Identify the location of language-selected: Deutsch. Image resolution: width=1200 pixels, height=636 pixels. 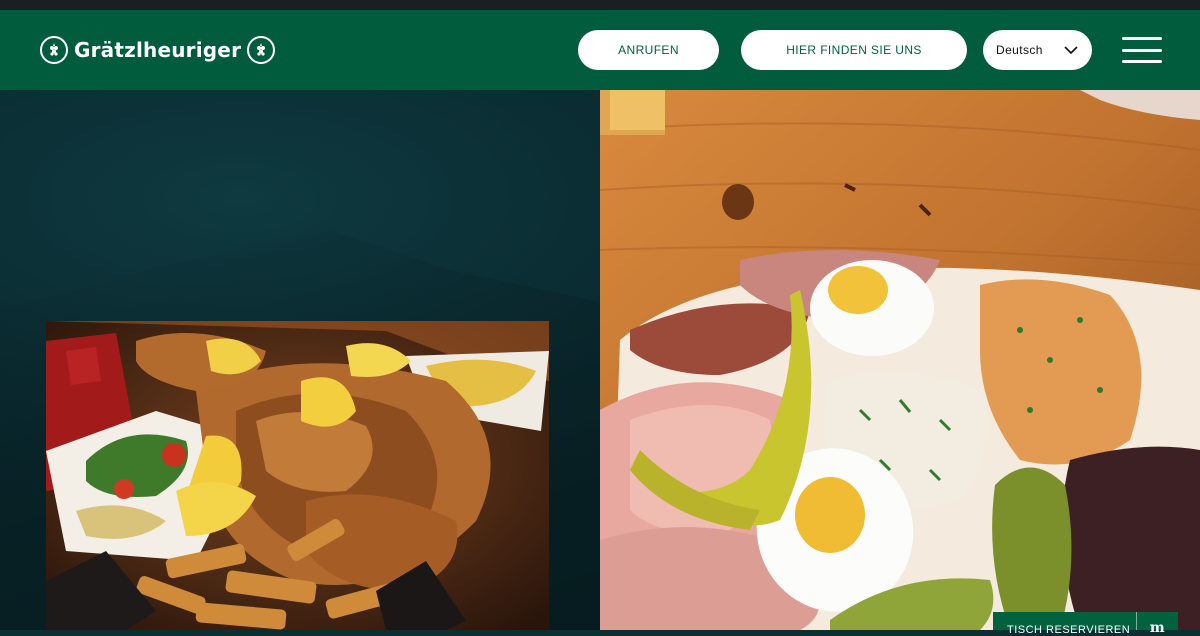
(1019, 50).